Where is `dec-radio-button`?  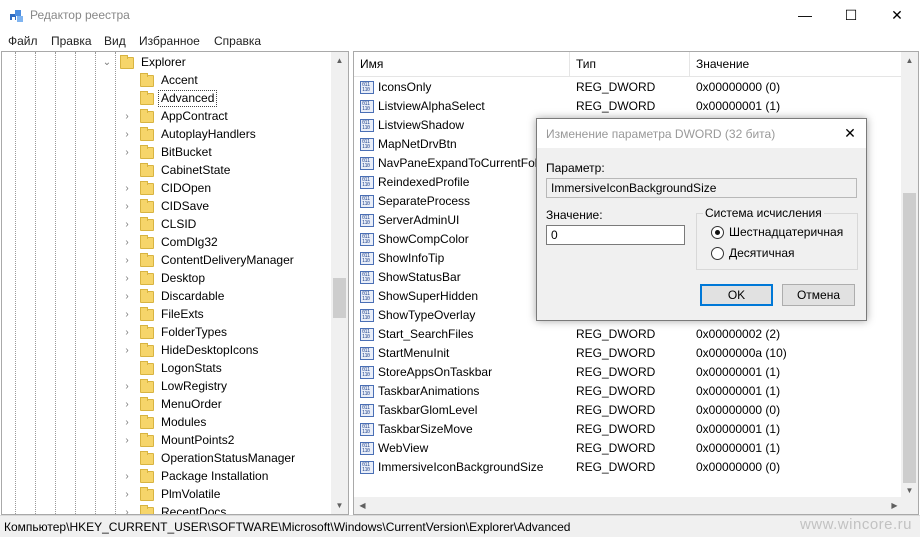
dec-radio-button is located at coordinates (717, 253).